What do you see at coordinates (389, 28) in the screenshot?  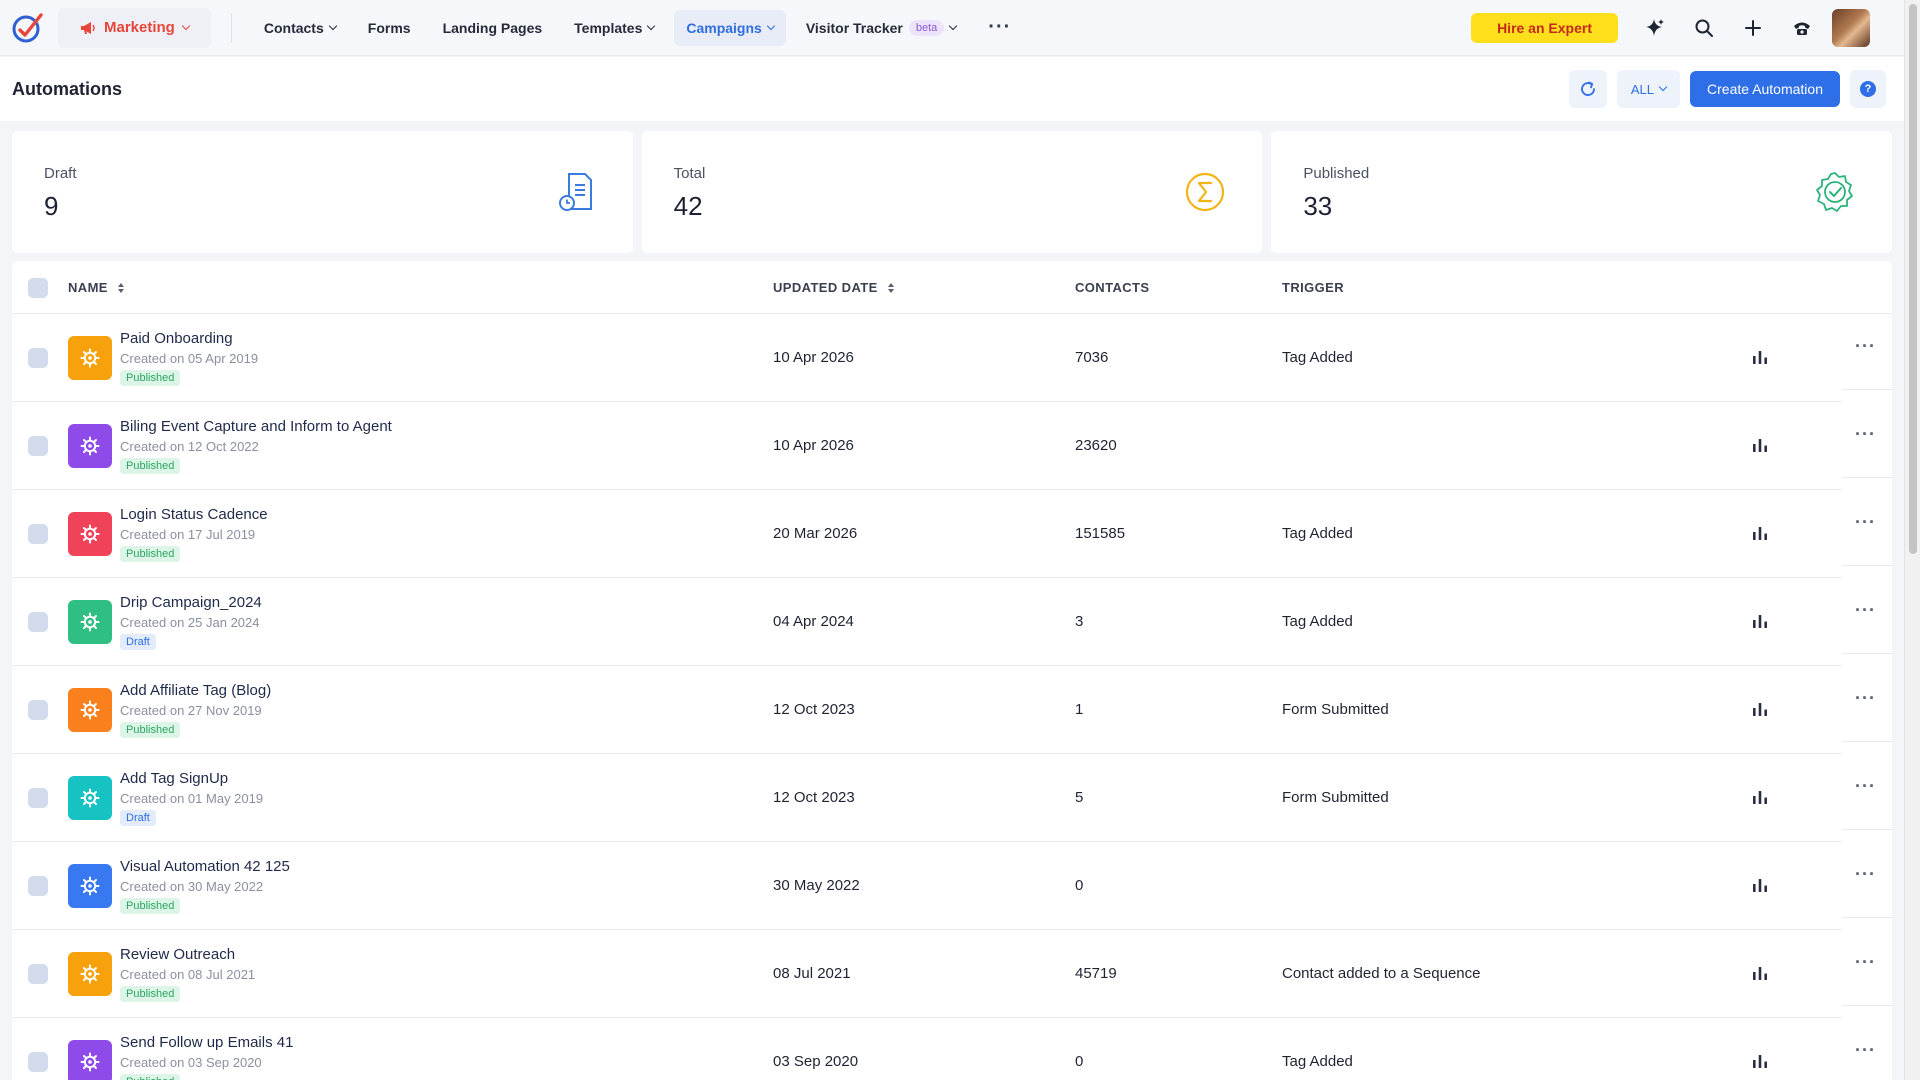 I see `nav-item-forms: Forms` at bounding box center [389, 28].